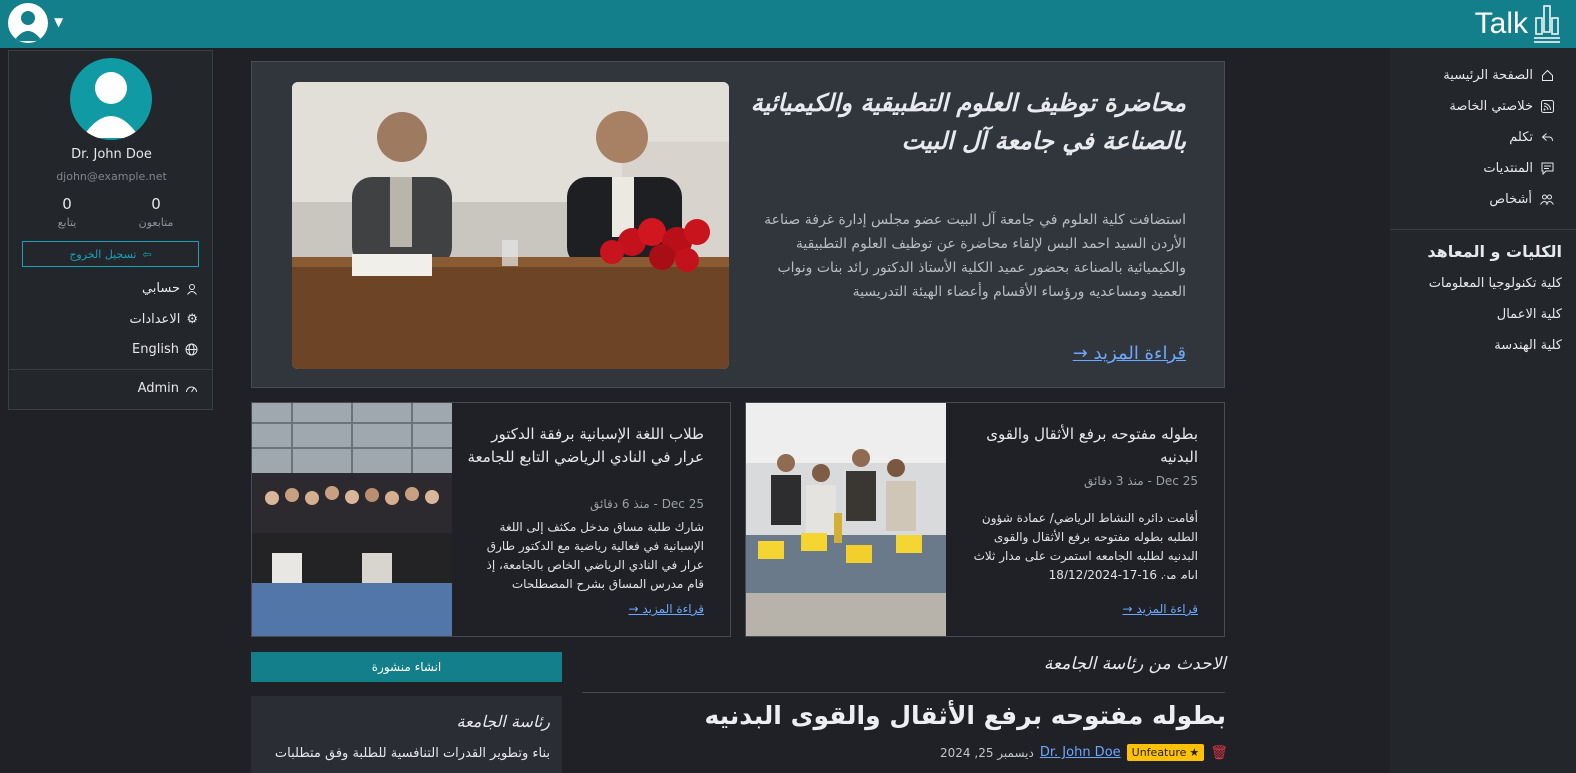 This screenshot has width=1576, height=773. Describe the element at coordinates (160, 288) in the screenshot. I see `menu-account-label: حسابي` at that location.